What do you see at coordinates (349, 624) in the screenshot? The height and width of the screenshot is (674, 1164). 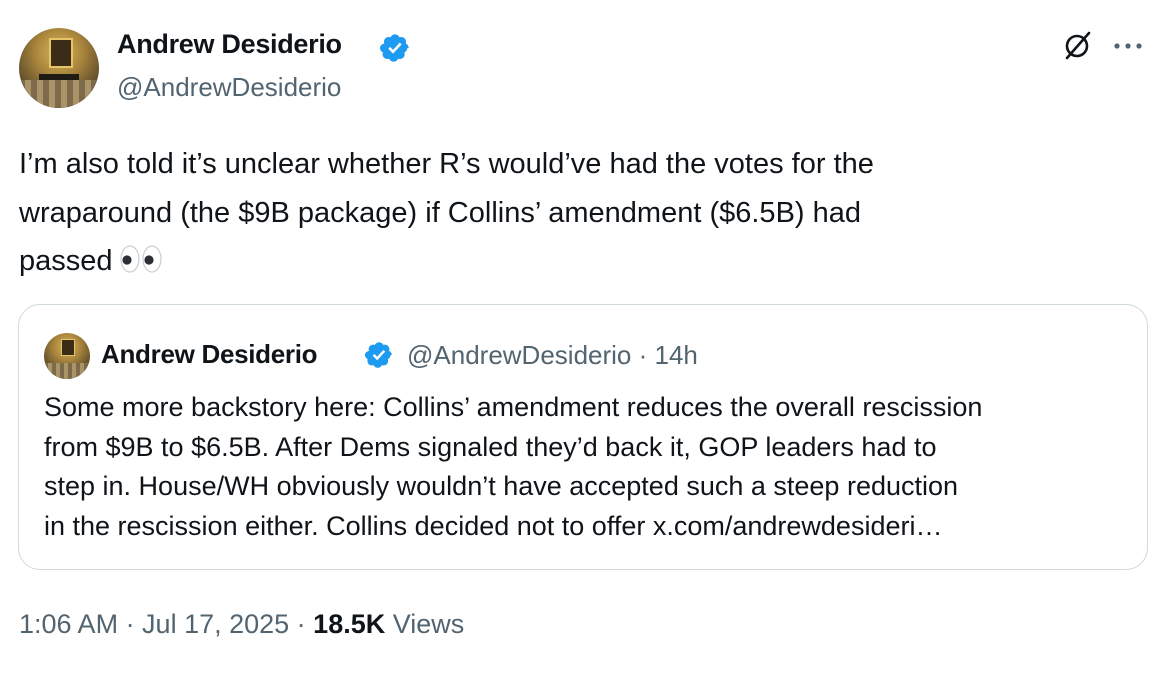 I see `views-count: 18.5K` at bounding box center [349, 624].